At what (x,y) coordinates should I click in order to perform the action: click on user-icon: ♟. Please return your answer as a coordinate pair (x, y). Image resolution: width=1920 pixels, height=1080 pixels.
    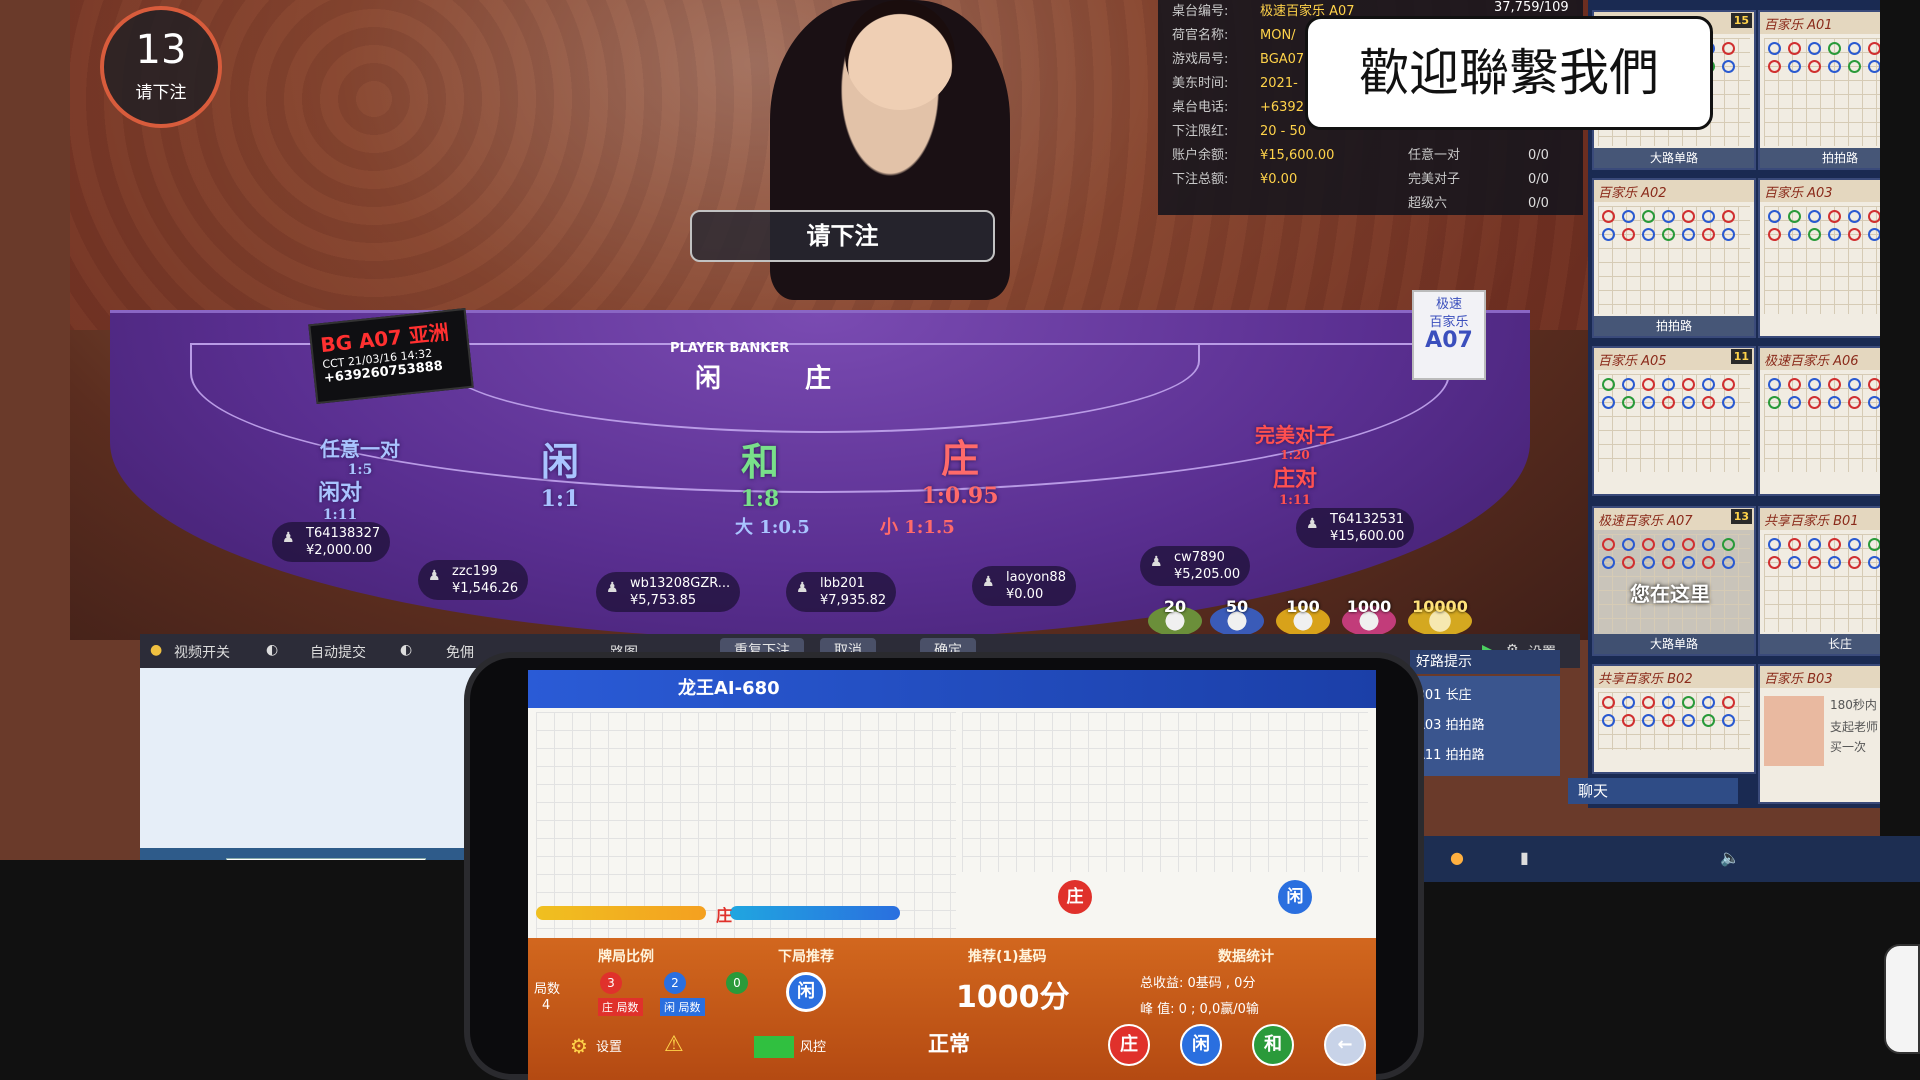
    Looking at the image, I should click on (1312, 524).